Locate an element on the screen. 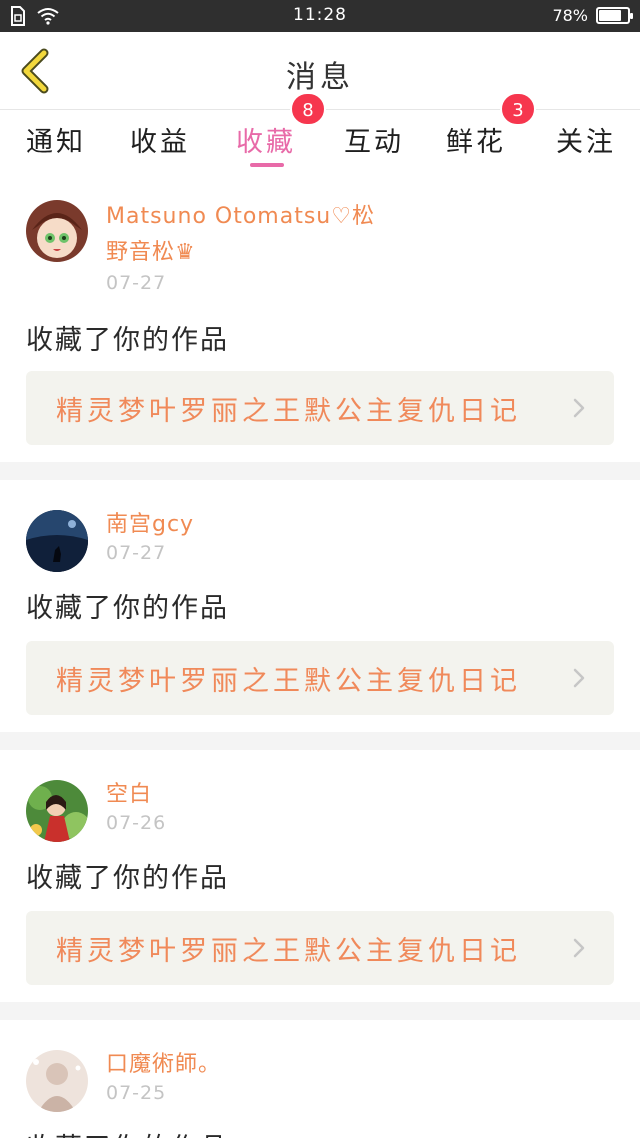 This screenshot has width=640, height=1138. username-line2: 野音松♛ is located at coordinates (151, 253).